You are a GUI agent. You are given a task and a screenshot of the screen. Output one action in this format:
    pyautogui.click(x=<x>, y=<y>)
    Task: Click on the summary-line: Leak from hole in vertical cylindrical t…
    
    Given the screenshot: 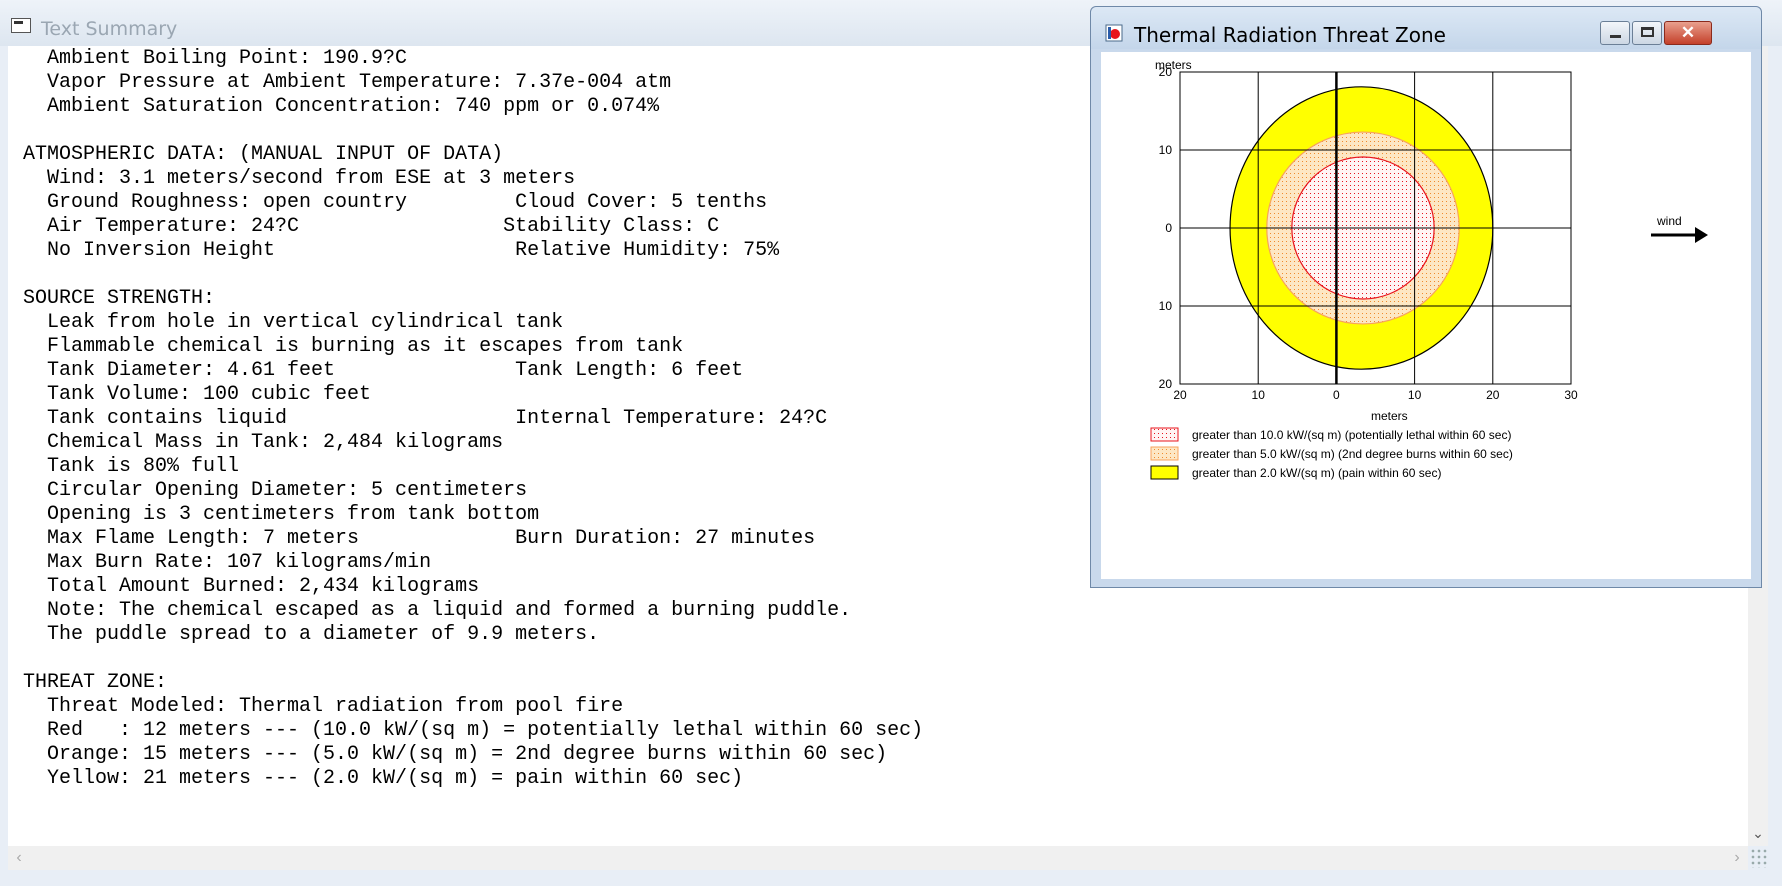 What is the action you would take?
    pyautogui.click(x=293, y=322)
    